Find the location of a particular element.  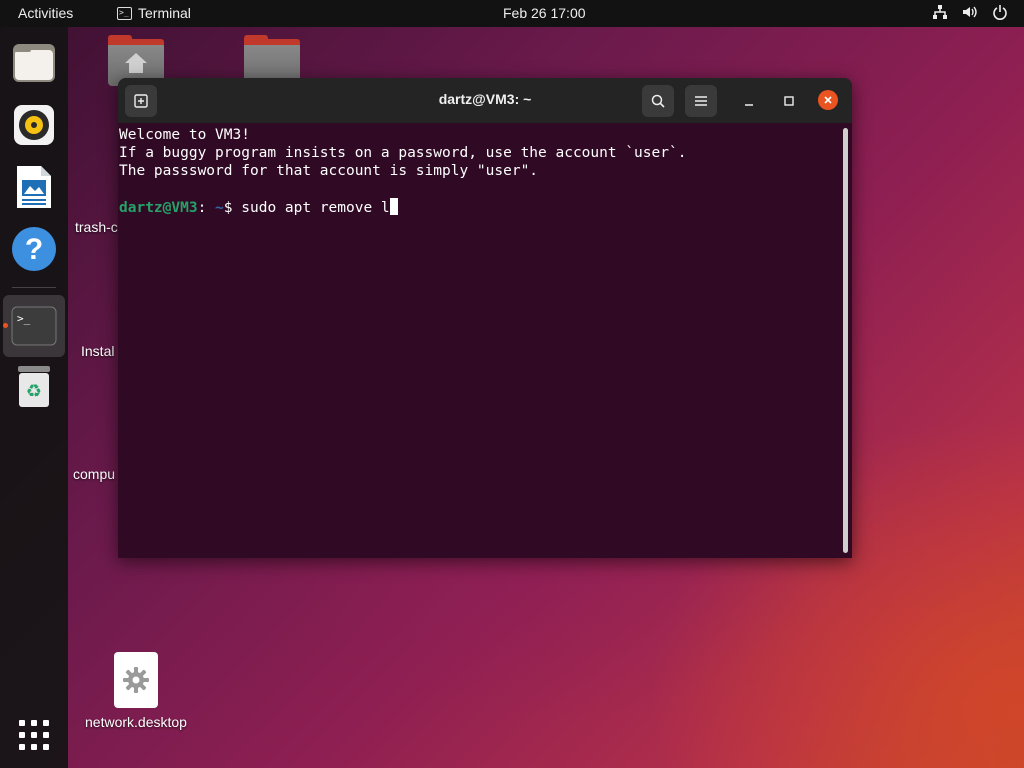

desktop-icon-computer: compu is located at coordinates (94, 474).